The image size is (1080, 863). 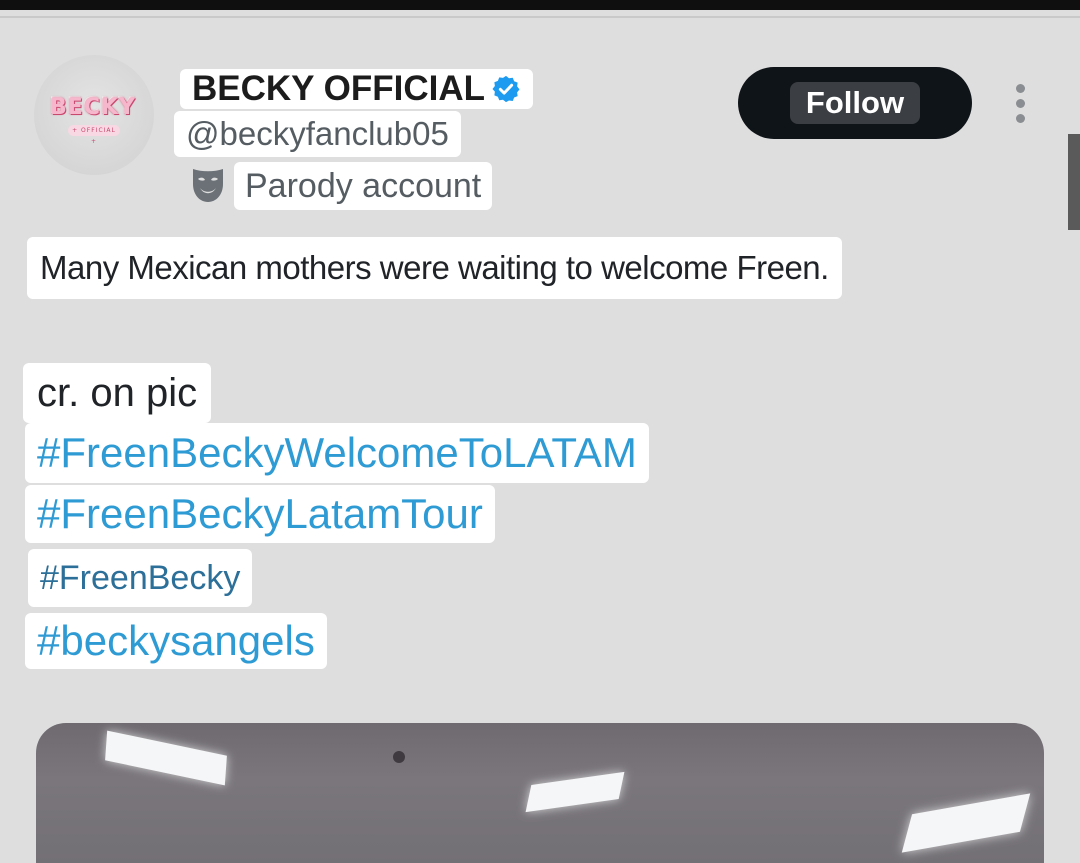 I want to click on divider, so click(x=540, y=17).